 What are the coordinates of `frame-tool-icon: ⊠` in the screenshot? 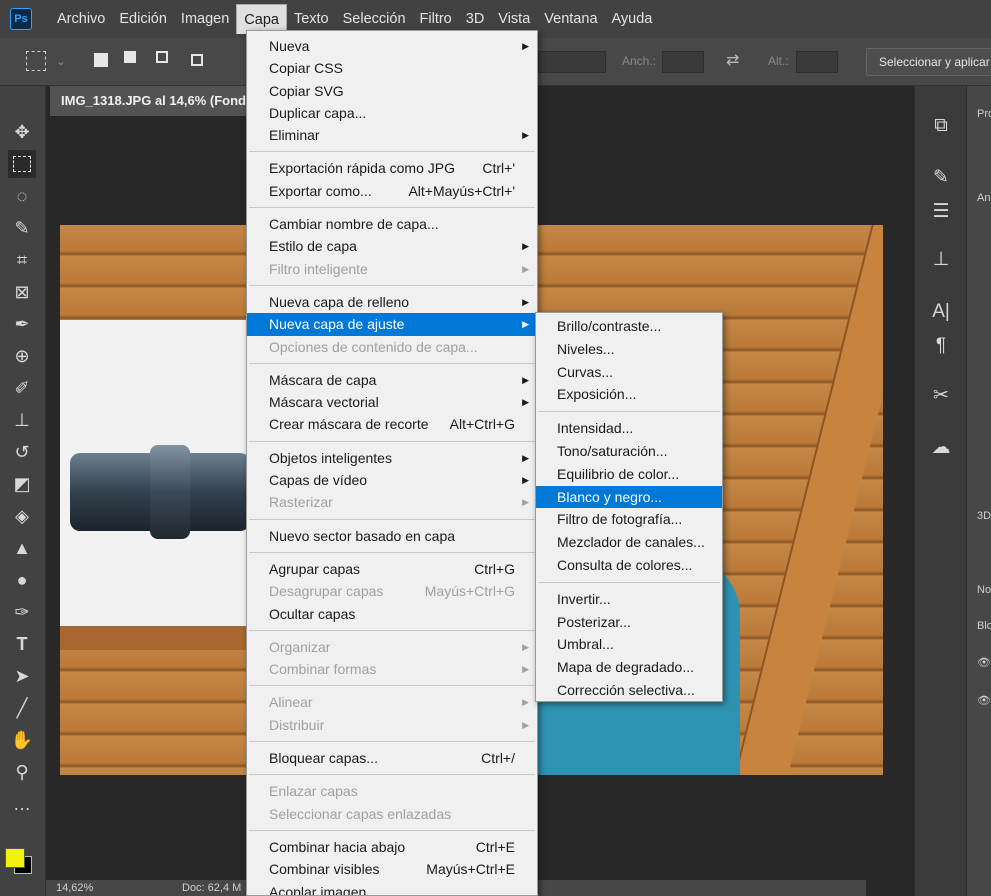 It's located at (22, 292).